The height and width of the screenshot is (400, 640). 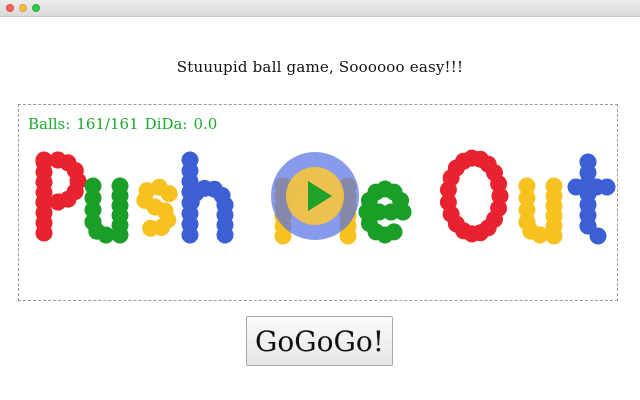 I want to click on play-icon, so click(x=320, y=196).